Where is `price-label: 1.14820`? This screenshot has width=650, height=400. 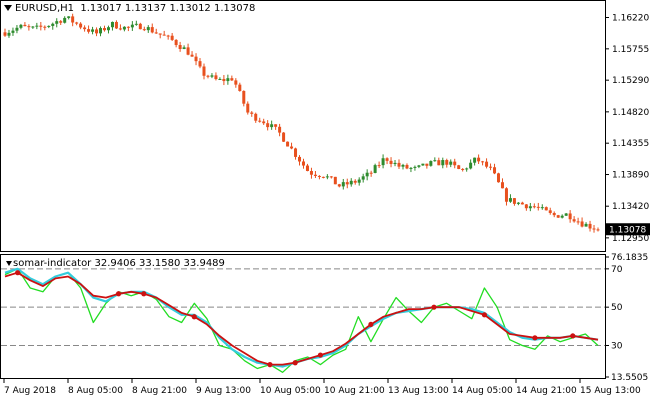
price-label: 1.14820 is located at coordinates (630, 113).